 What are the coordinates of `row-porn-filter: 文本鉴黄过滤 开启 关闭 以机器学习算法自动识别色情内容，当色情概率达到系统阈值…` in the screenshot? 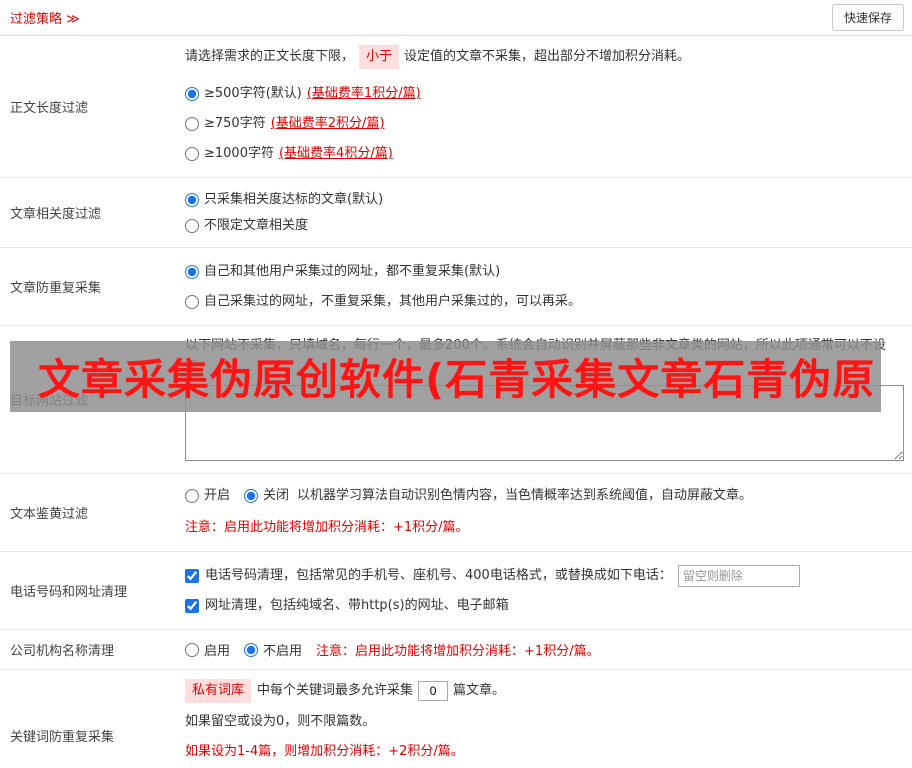 It's located at (456, 513).